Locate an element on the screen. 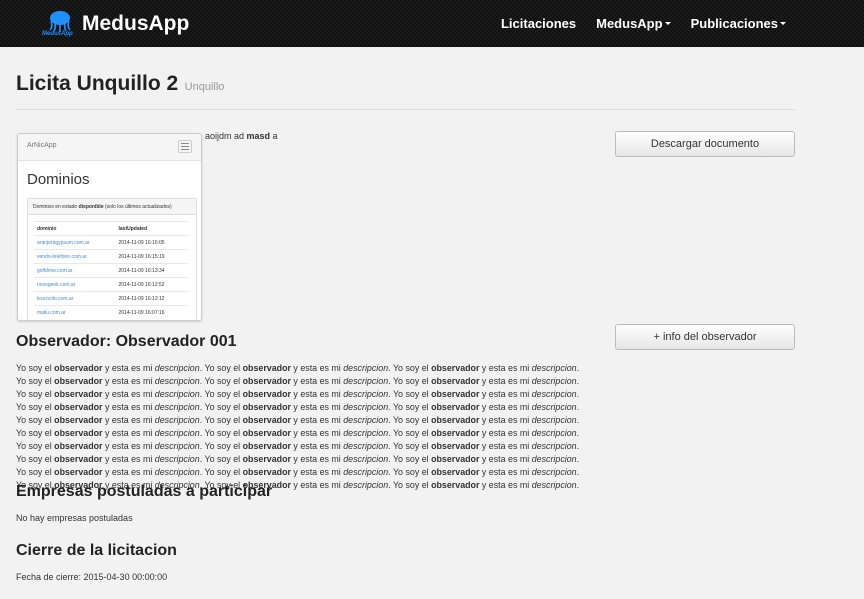 This screenshot has height=599, width=864. column-header: dominio is located at coordinates (75, 228).